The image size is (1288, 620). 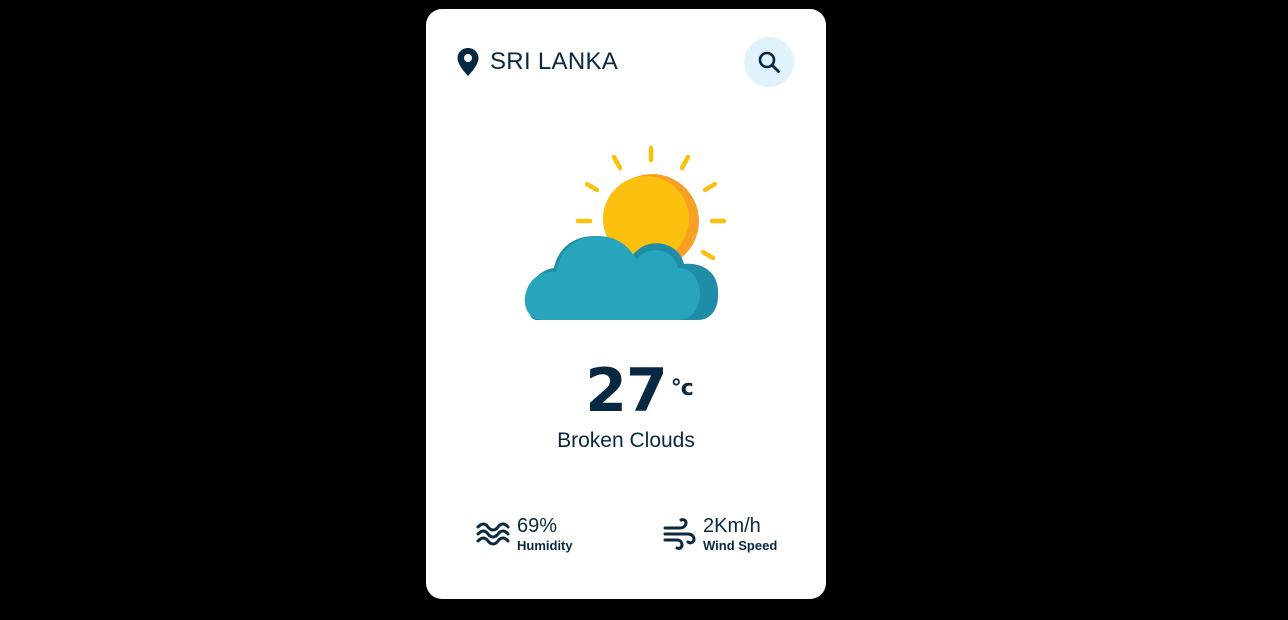 I want to click on waves-icon, so click(x=493, y=534).